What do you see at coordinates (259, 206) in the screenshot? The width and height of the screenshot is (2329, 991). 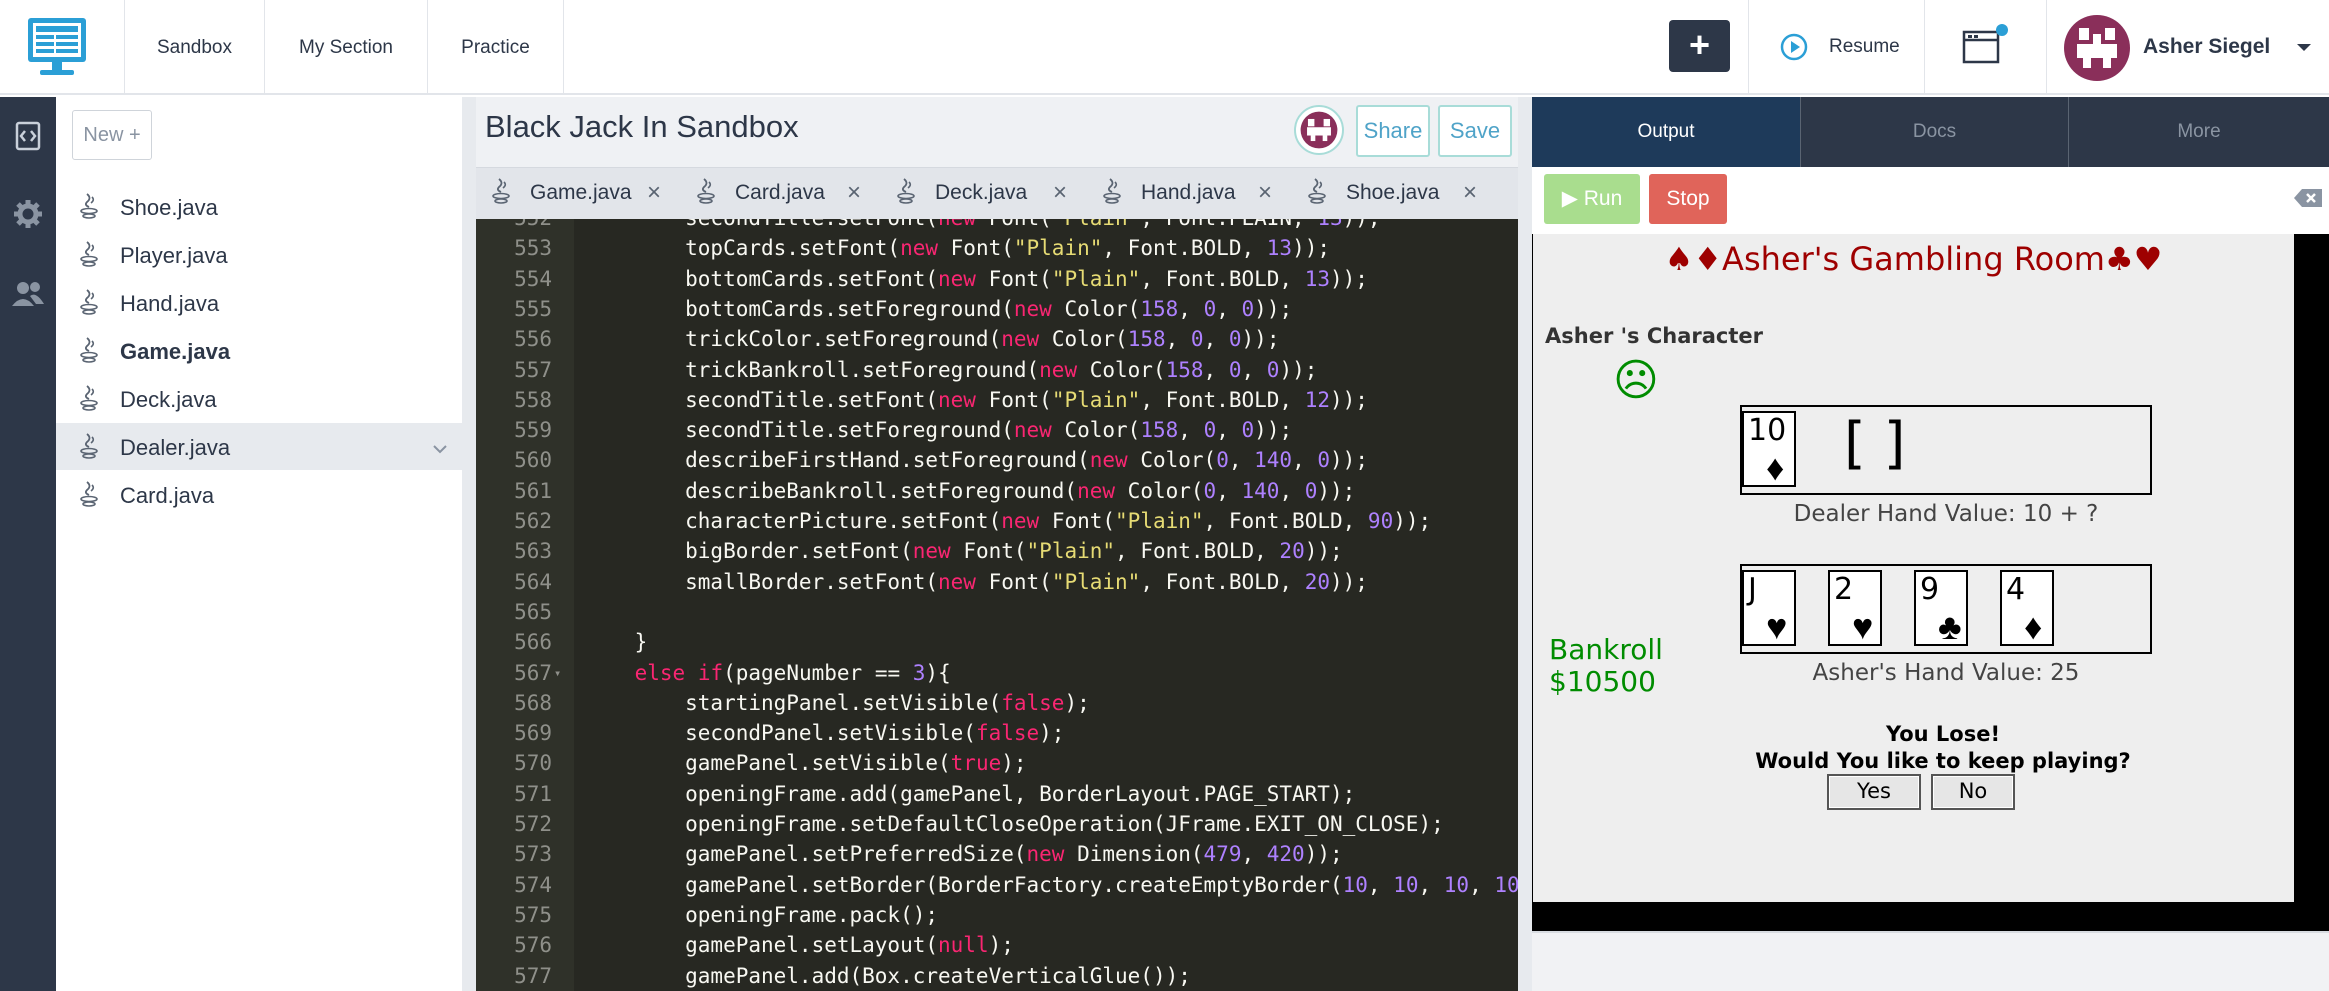 I see `file-item: Shoe.java` at bounding box center [259, 206].